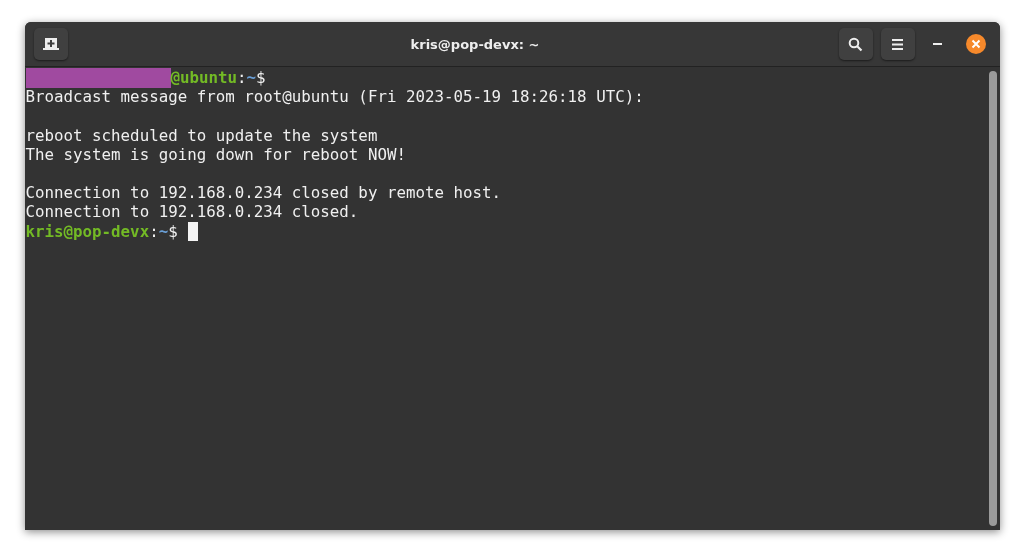 The image size is (1024, 557). Describe the element at coordinates (992, 298) in the screenshot. I see `scrollbar` at that location.